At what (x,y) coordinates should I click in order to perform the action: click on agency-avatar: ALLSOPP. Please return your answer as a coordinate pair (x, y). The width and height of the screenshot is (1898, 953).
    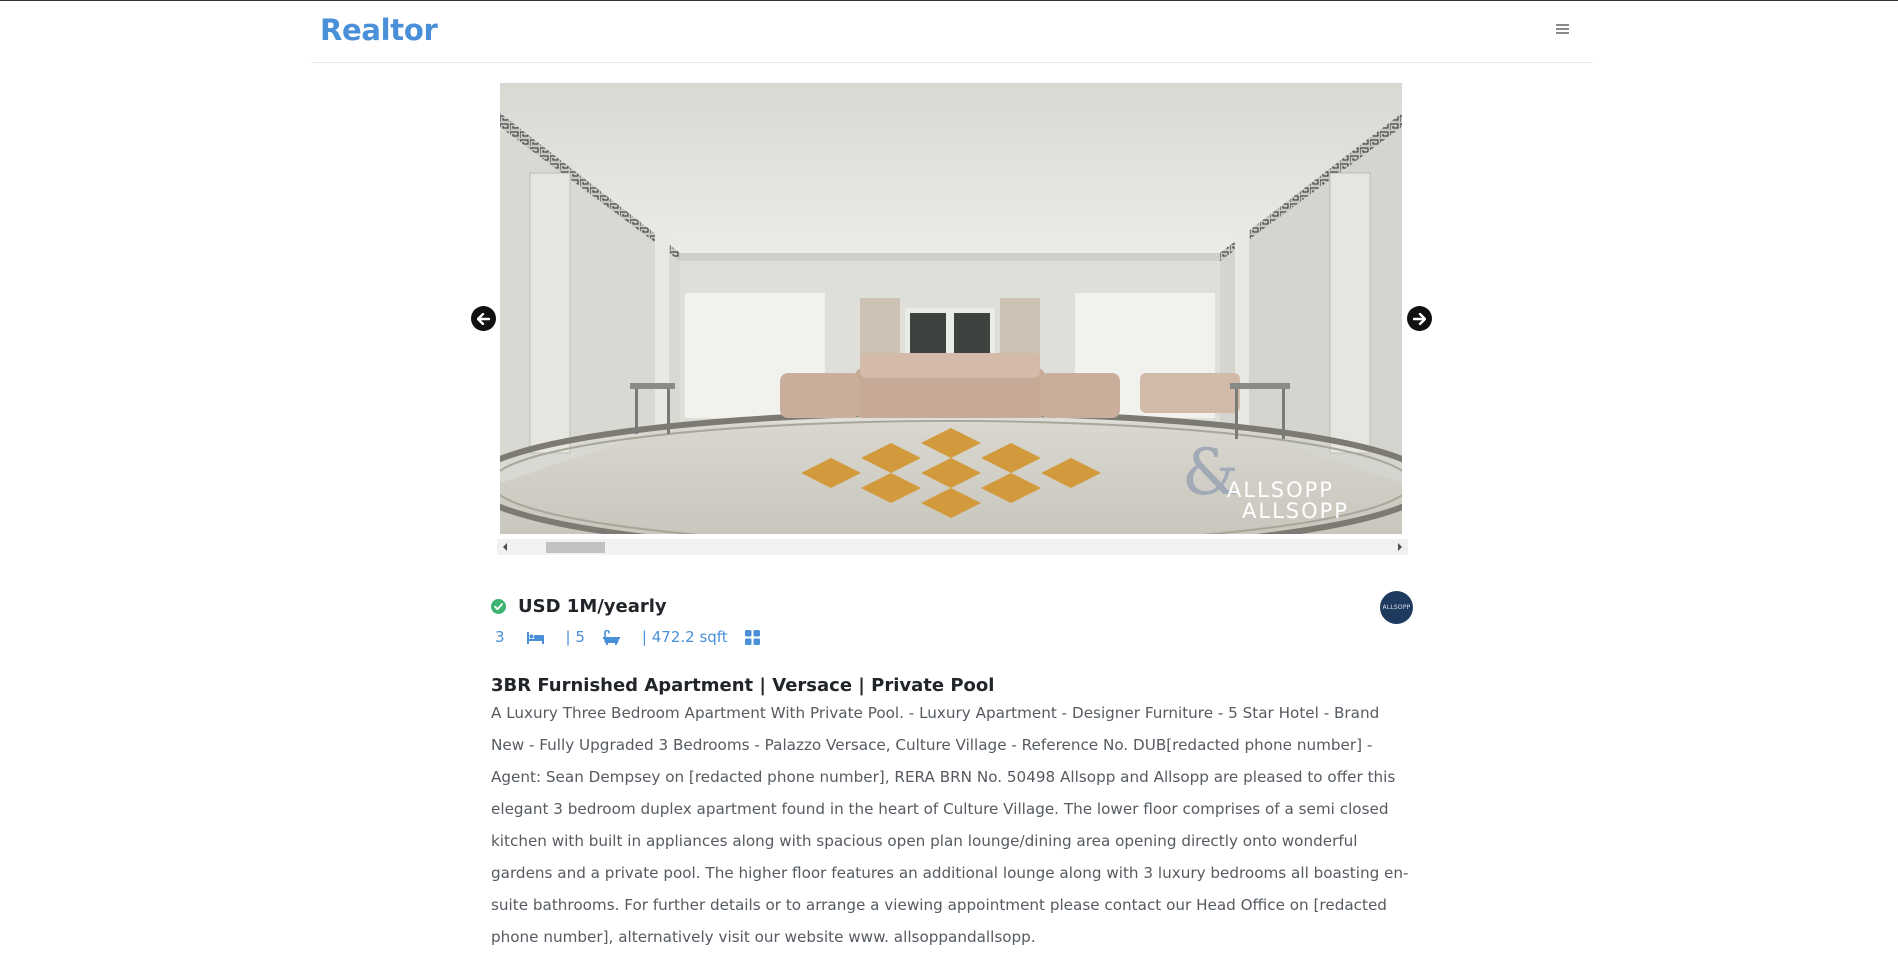
    Looking at the image, I should click on (1396, 607).